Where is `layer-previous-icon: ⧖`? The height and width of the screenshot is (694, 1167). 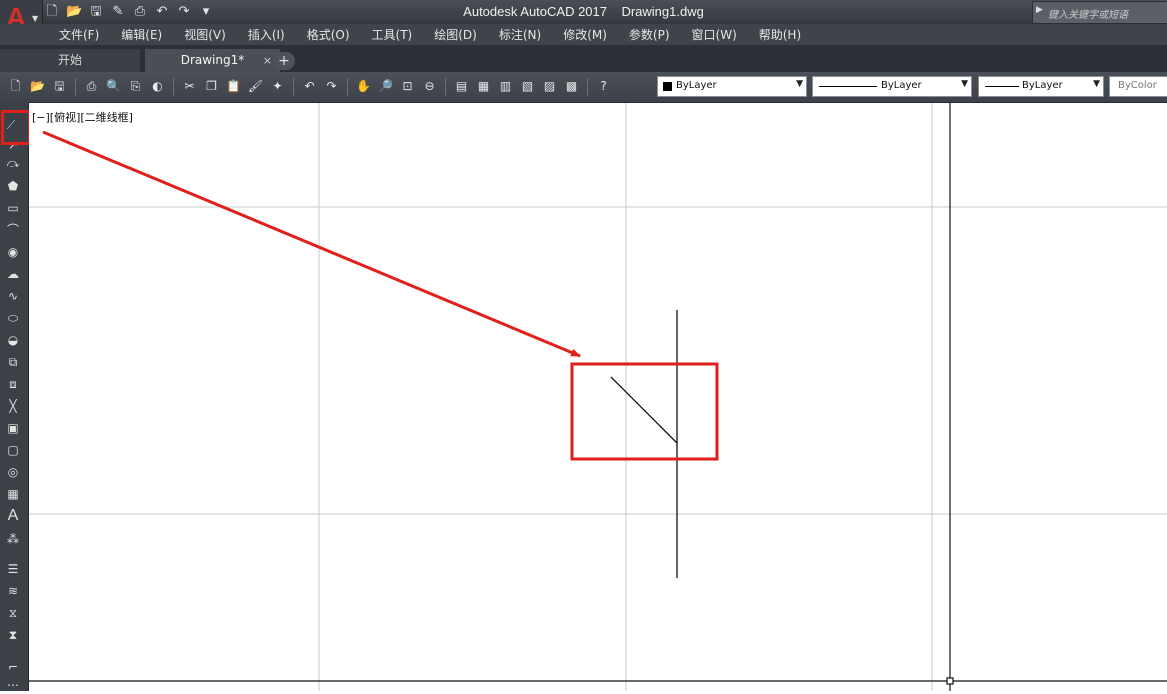
layer-previous-icon: ⧖ is located at coordinates (13, 613).